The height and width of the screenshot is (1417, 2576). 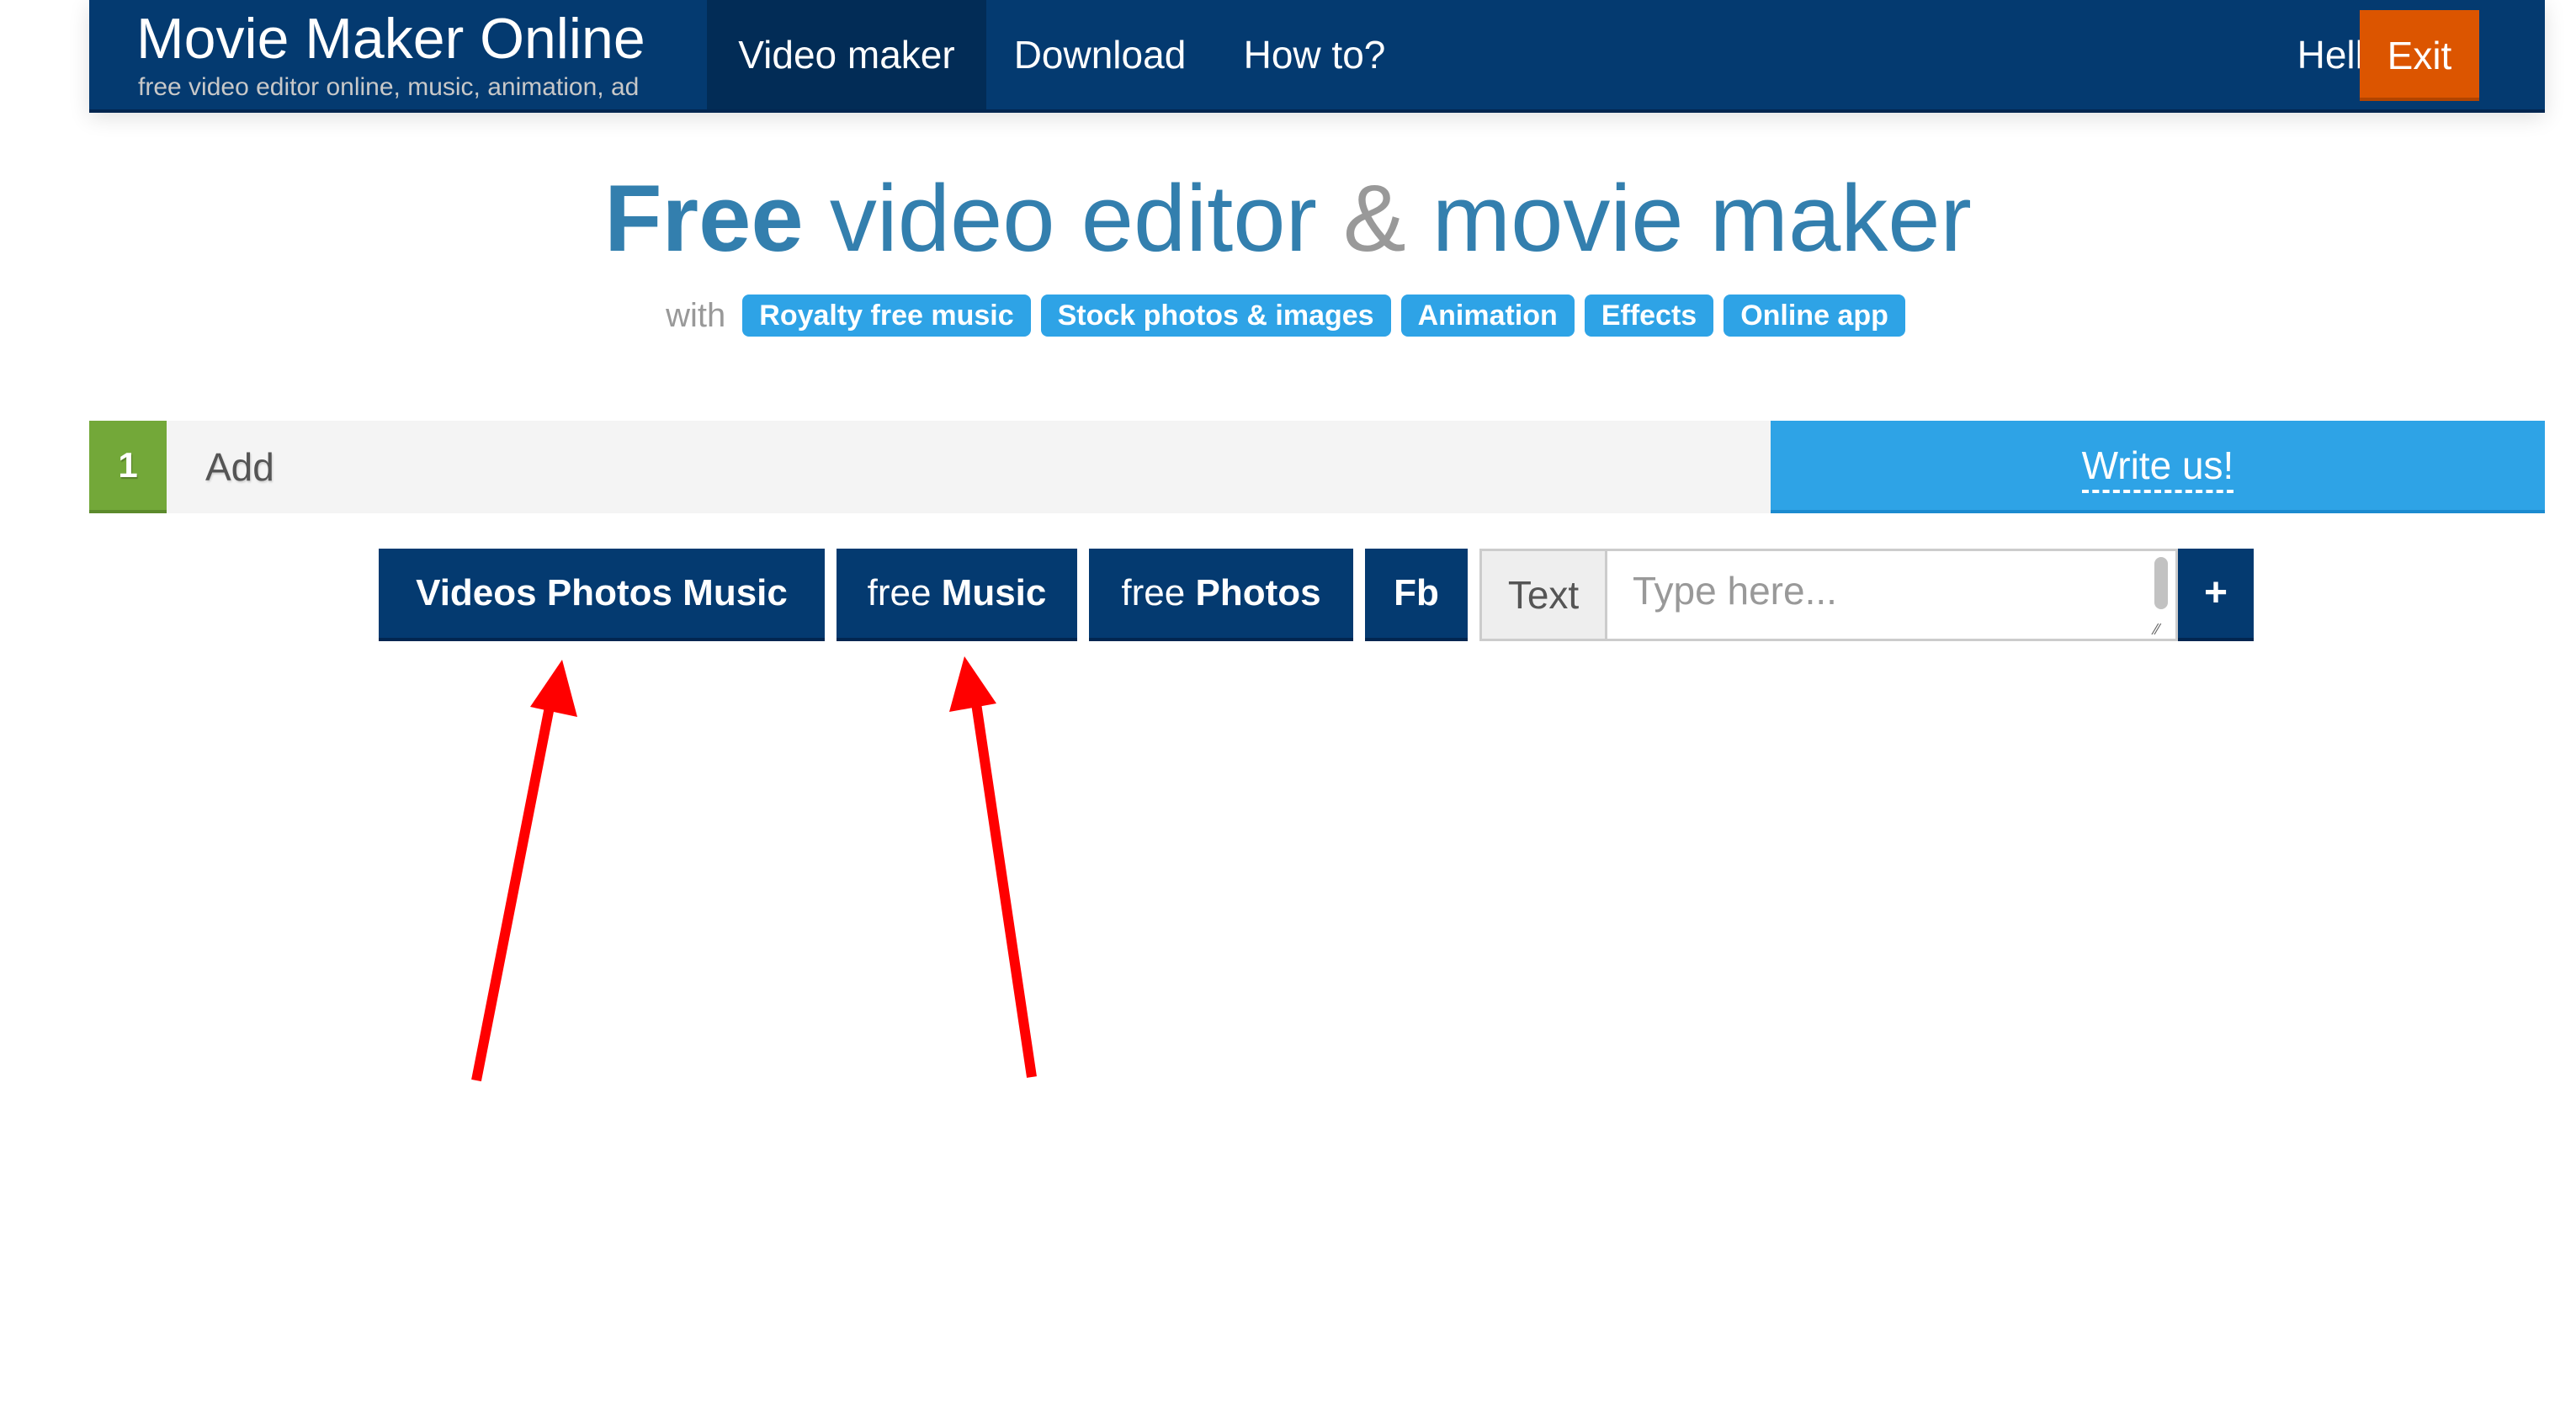 What do you see at coordinates (994, 592) in the screenshot?
I see `free-music-bold: Music` at bounding box center [994, 592].